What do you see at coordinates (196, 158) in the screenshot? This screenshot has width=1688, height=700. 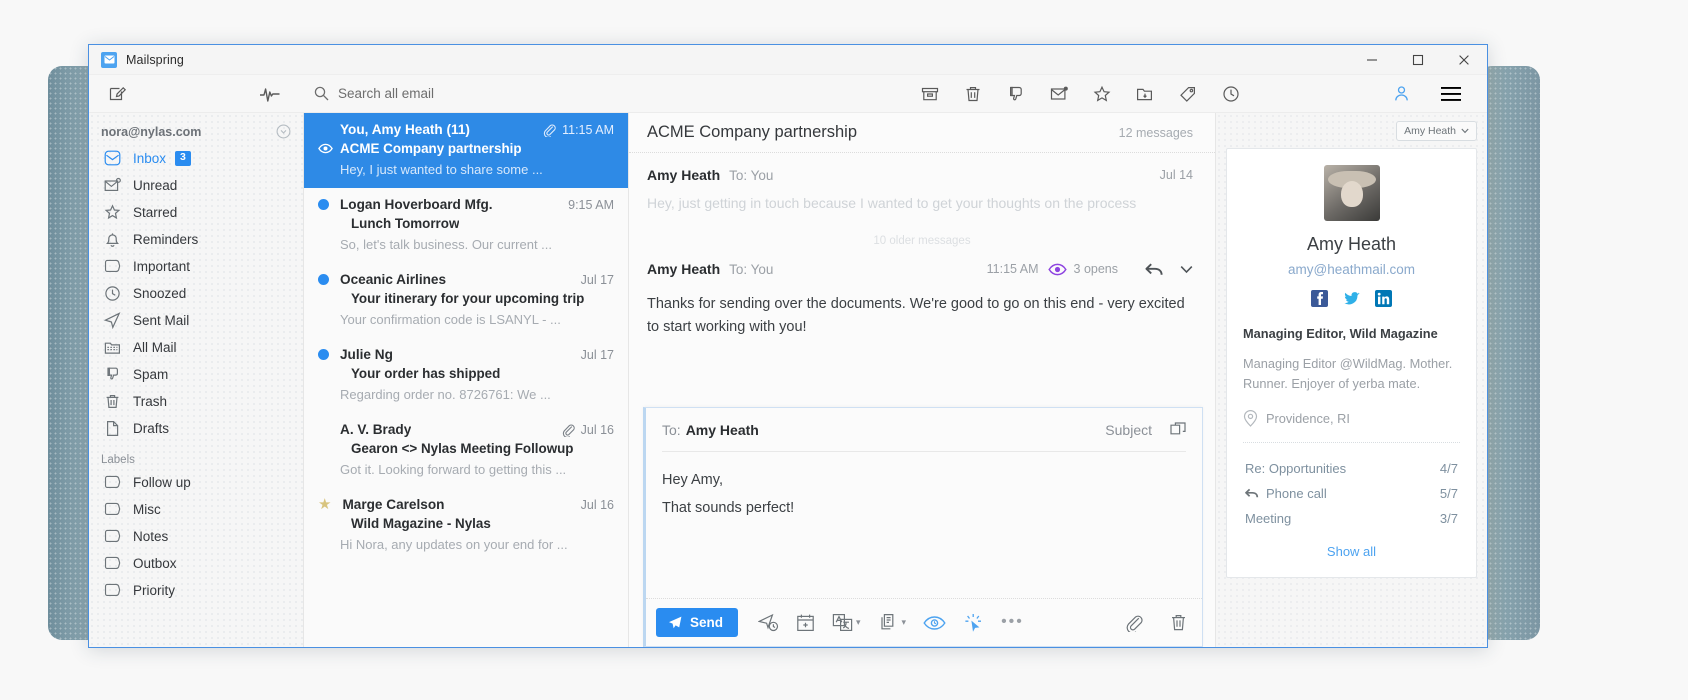 I see `sidebar-item-inbox: Inbox 3` at bounding box center [196, 158].